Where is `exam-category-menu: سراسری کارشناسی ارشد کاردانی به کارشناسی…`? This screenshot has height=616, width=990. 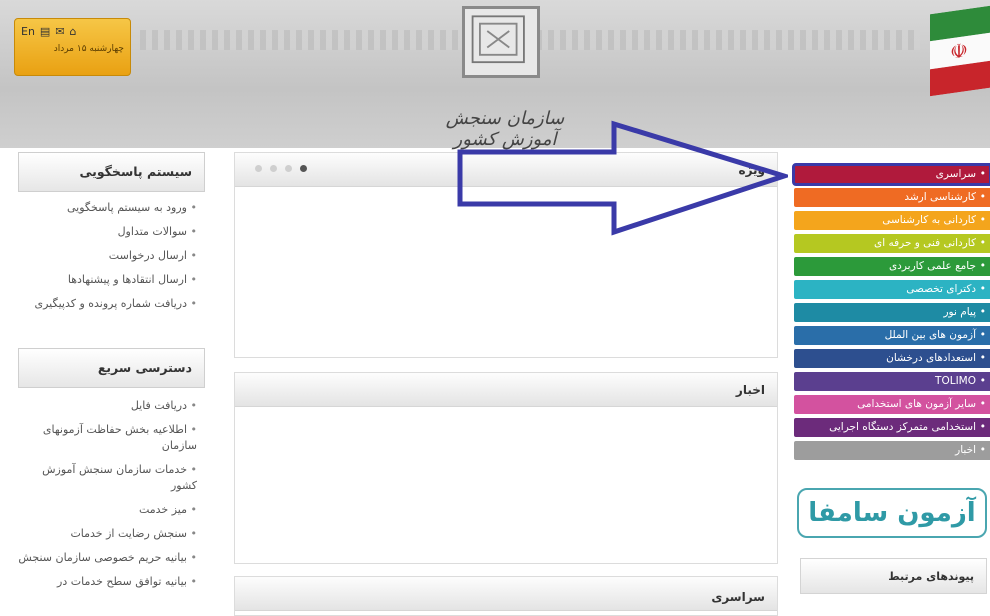
exam-category-menu: سراسری کارشناسی ارشد کاردانی به کارشناسی… is located at coordinates (891, 313).